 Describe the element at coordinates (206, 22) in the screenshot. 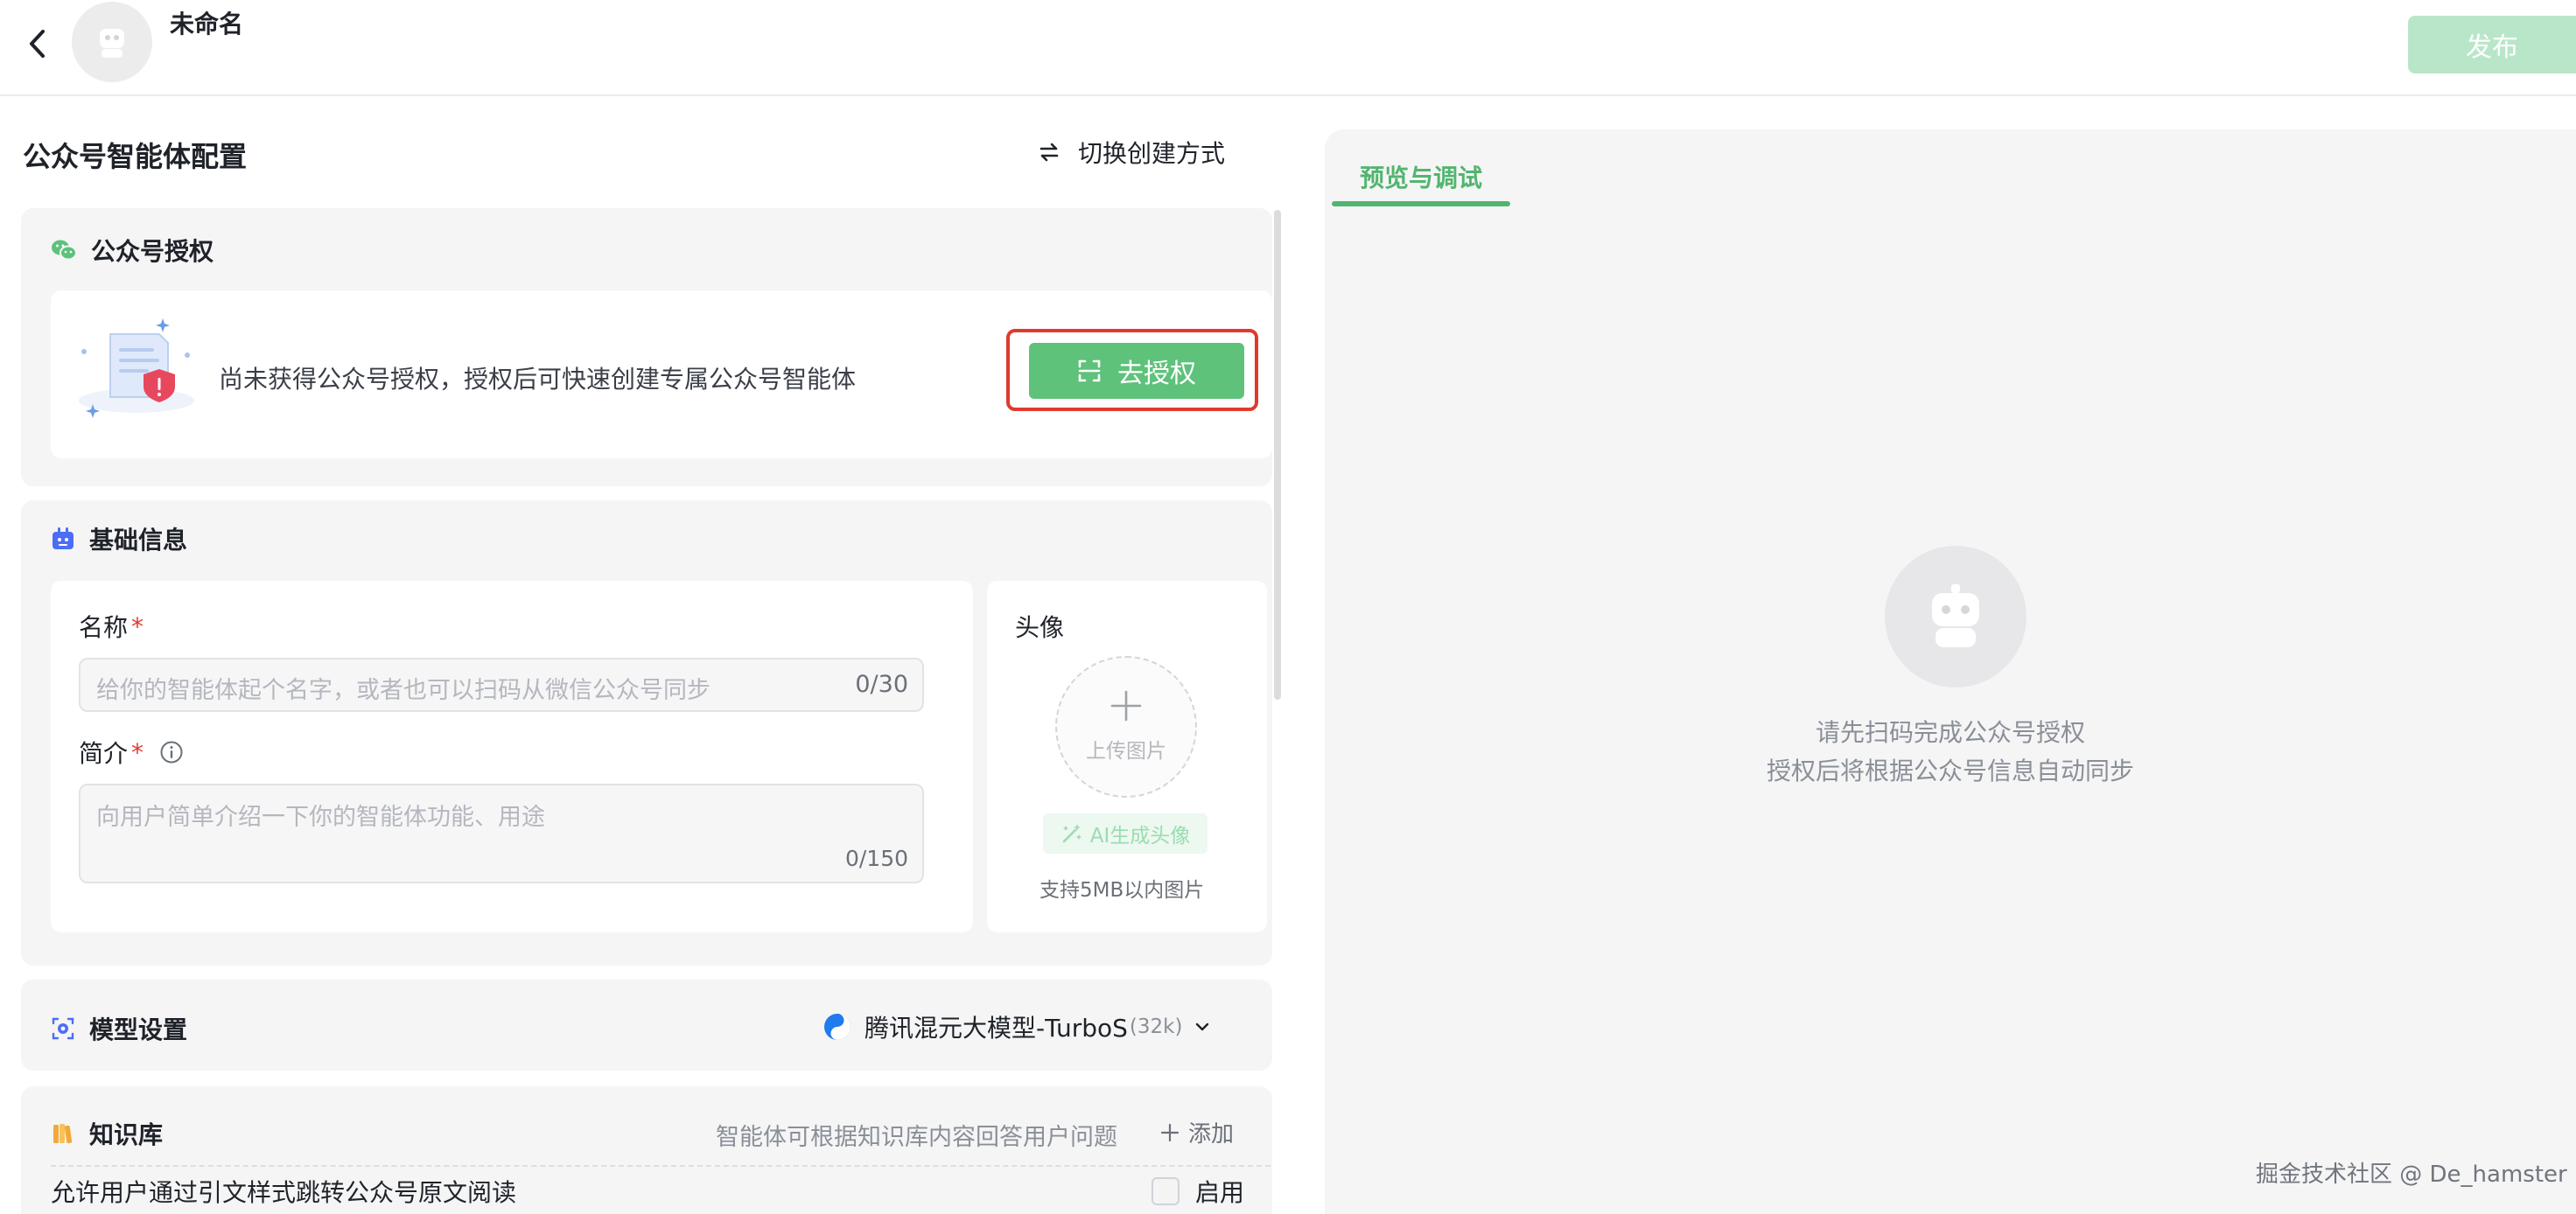

I see `agent-name-title: 未命名` at that location.